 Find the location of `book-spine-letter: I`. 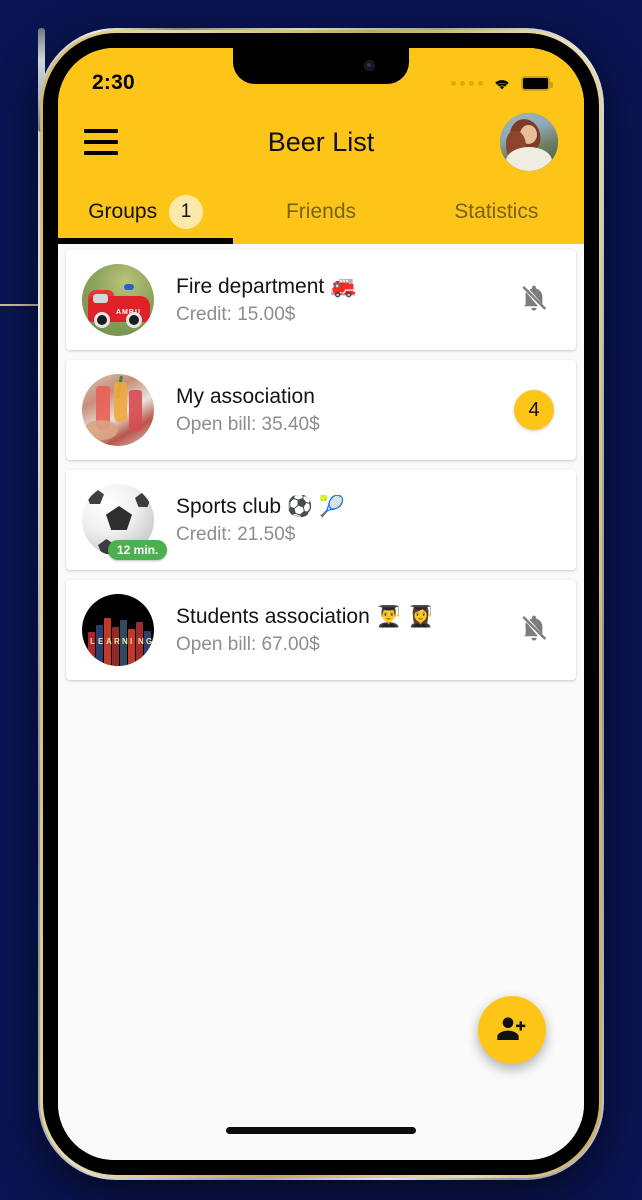

book-spine-letter: I is located at coordinates (131, 641).